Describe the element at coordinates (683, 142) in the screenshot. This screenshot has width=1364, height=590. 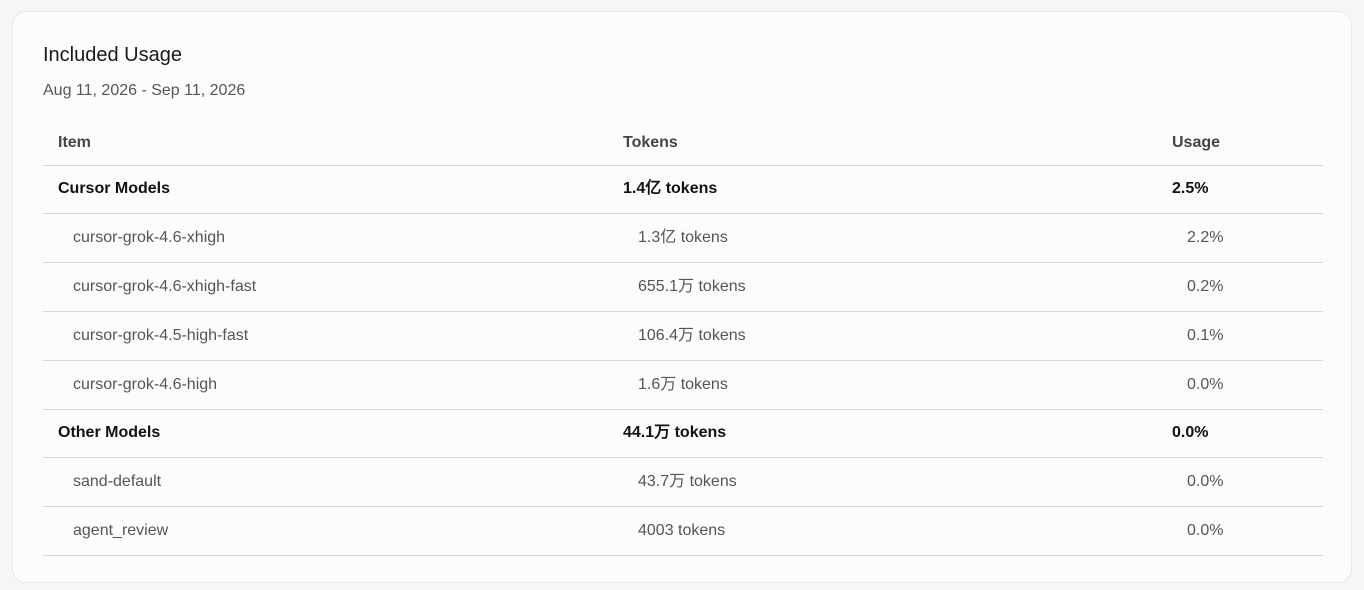
I see `table-header-row: Item Tokens Usage` at that location.